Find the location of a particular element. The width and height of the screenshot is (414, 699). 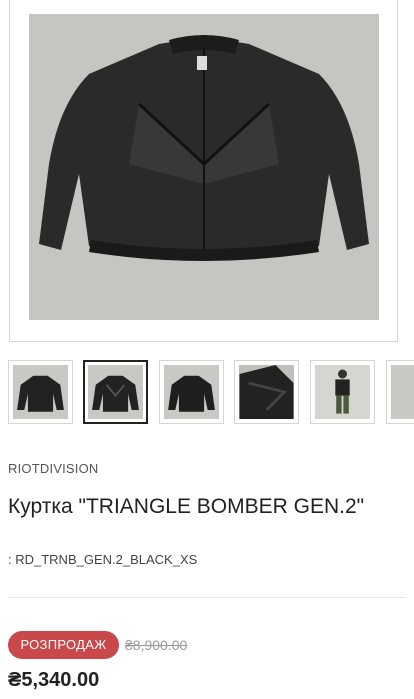

new-price: ₴5,340.00 is located at coordinates (54, 680).